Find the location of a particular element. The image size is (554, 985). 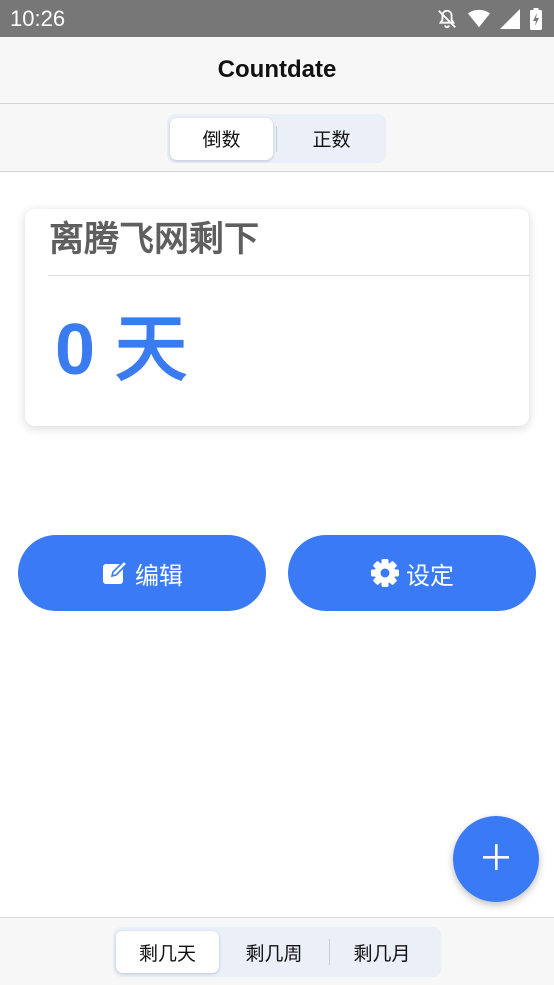

add-countdown-button is located at coordinates (496, 859).